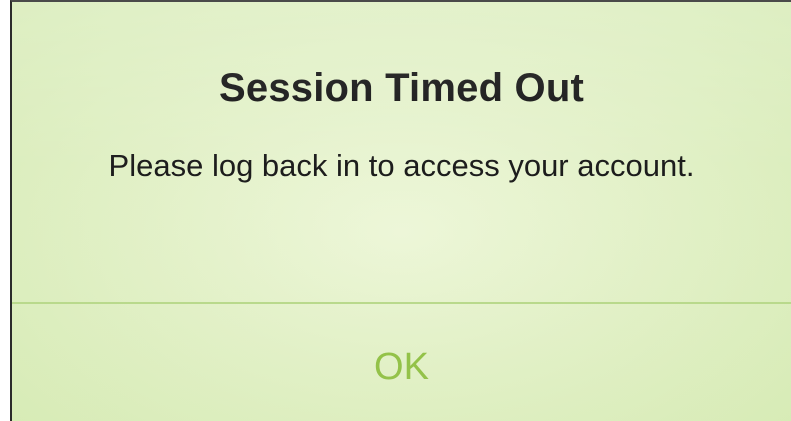  I want to click on ok-button-label: OK, so click(401, 367).